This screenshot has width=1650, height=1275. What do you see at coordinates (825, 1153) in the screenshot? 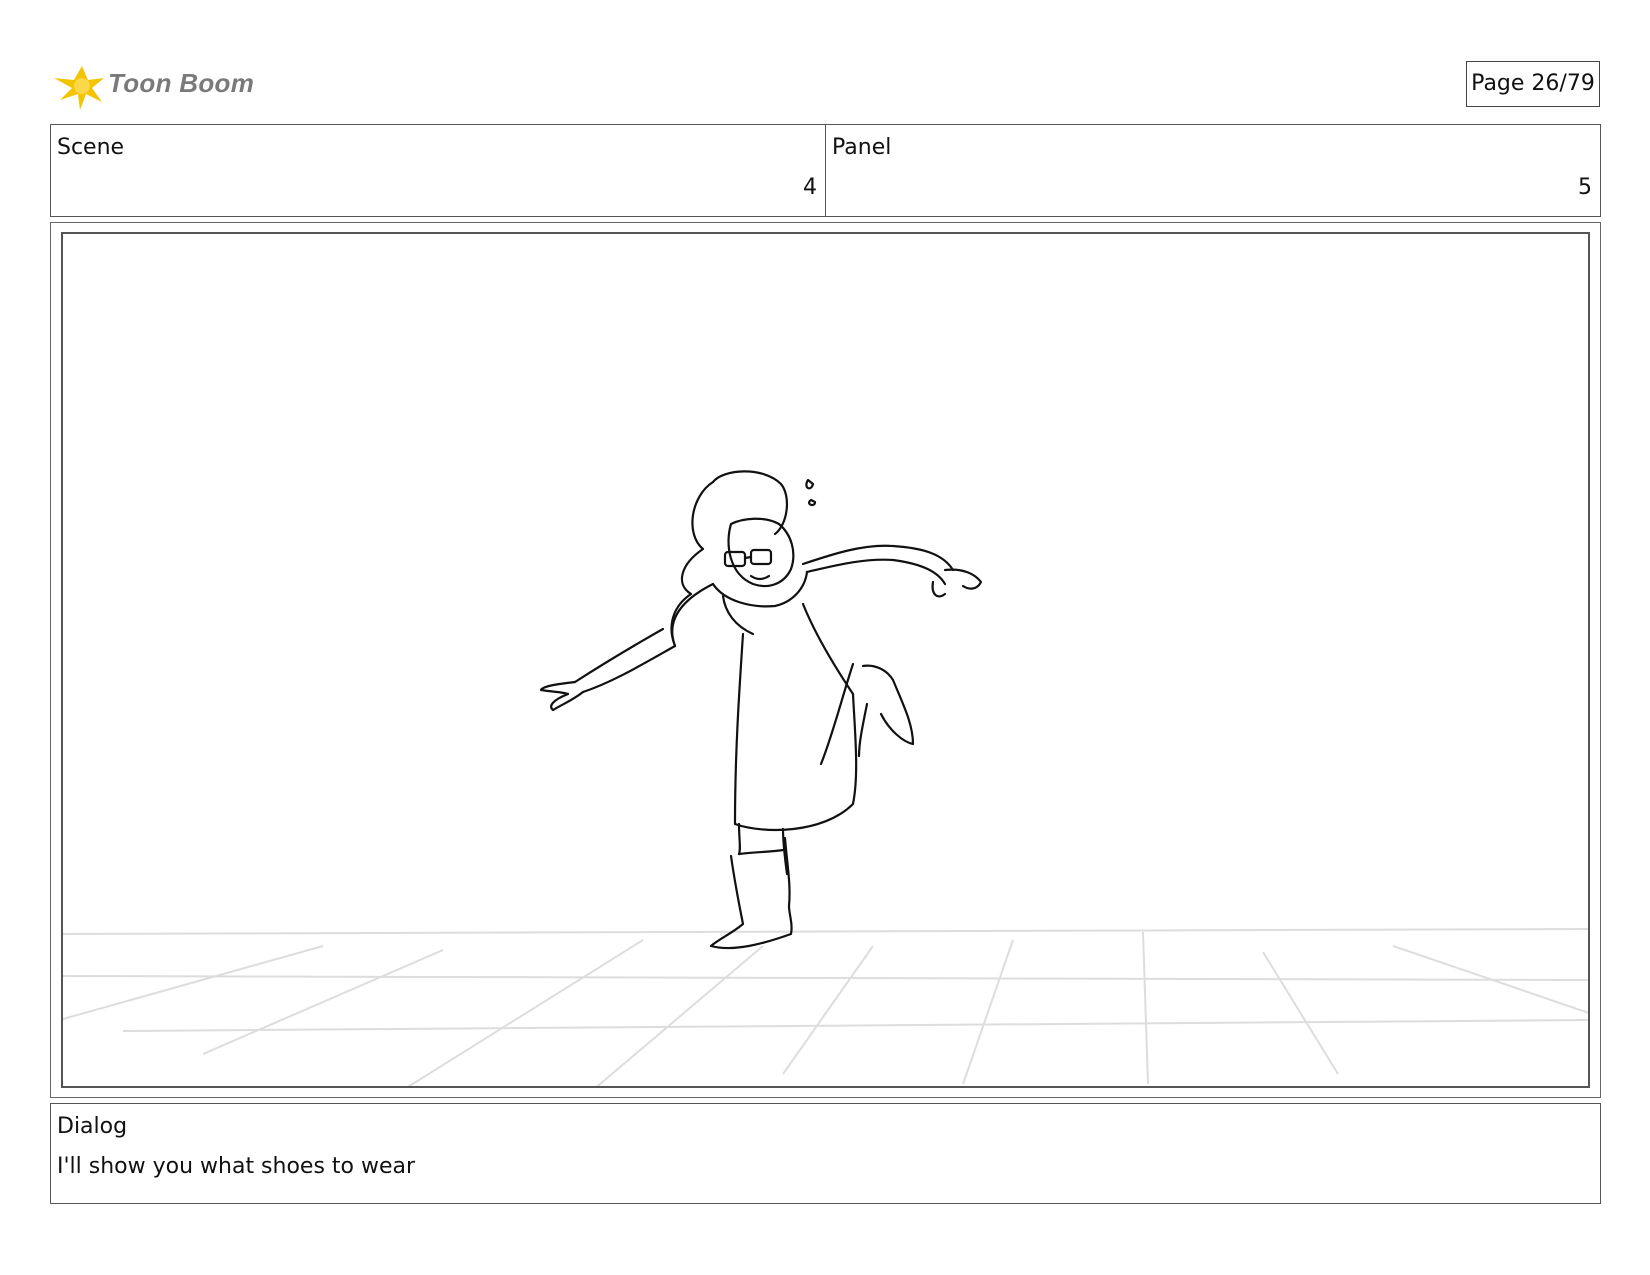
I see `dialog-box: Dialog I'll show you what shoes to wear` at bounding box center [825, 1153].